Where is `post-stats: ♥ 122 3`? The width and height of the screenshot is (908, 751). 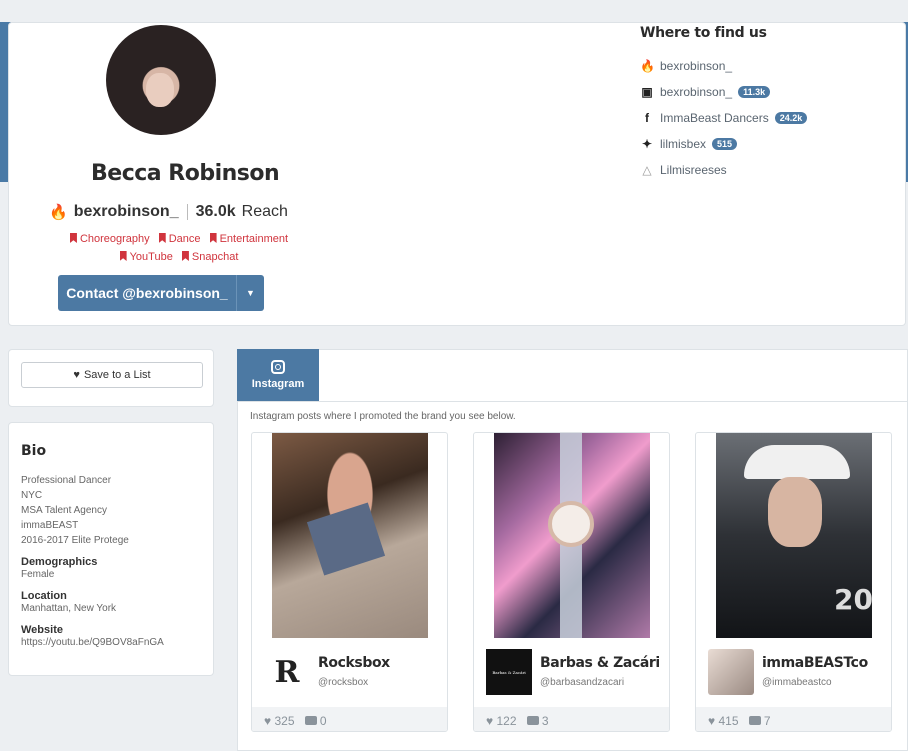
post-stats: ♥ 122 3 is located at coordinates (571, 719).